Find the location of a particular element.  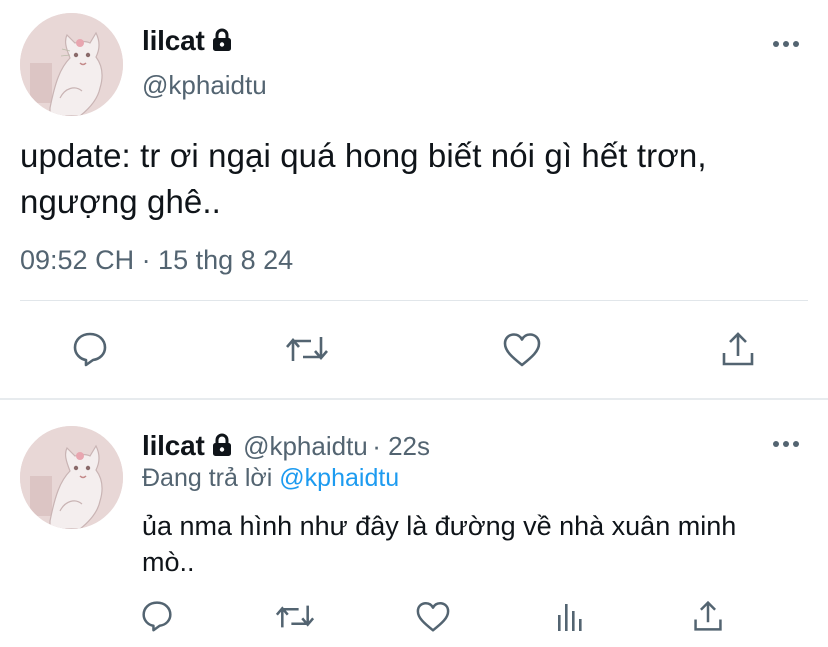

avatar is located at coordinates (71, 64).